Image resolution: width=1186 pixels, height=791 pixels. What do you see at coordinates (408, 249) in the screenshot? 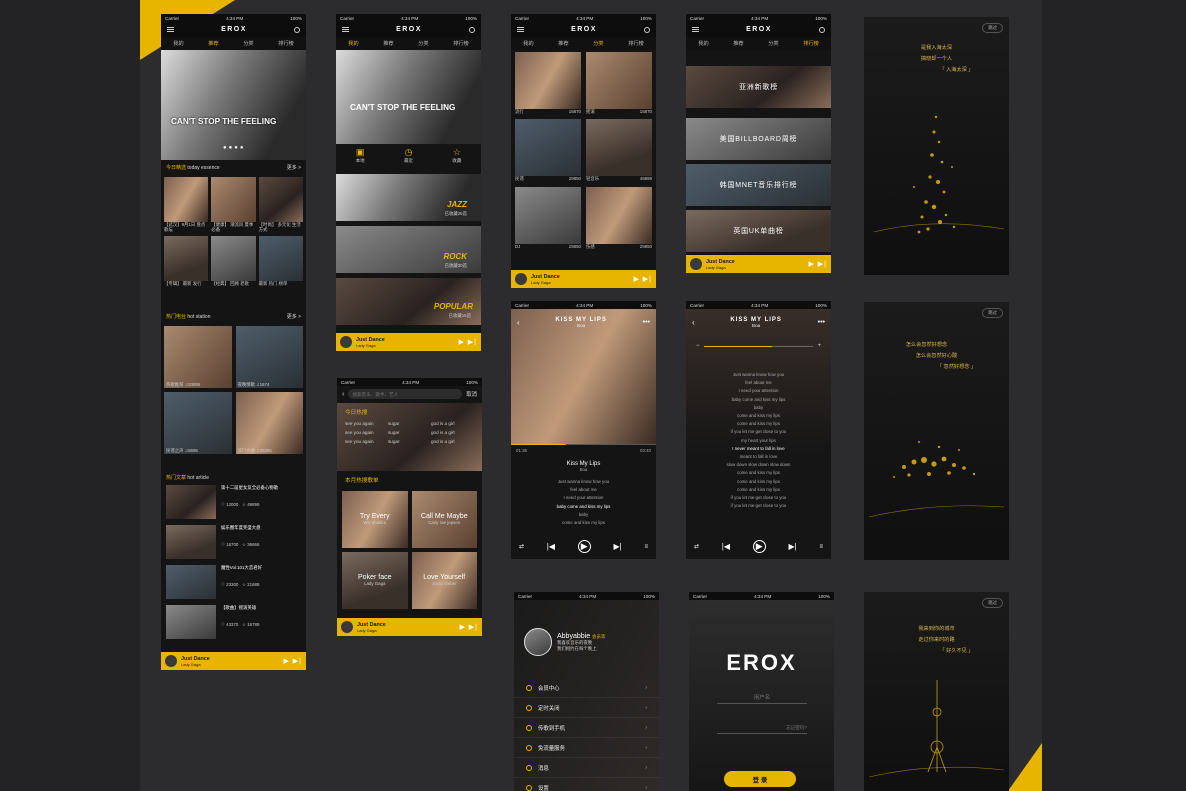
I see `genre-card: ROCK 已收藏30首` at bounding box center [408, 249].